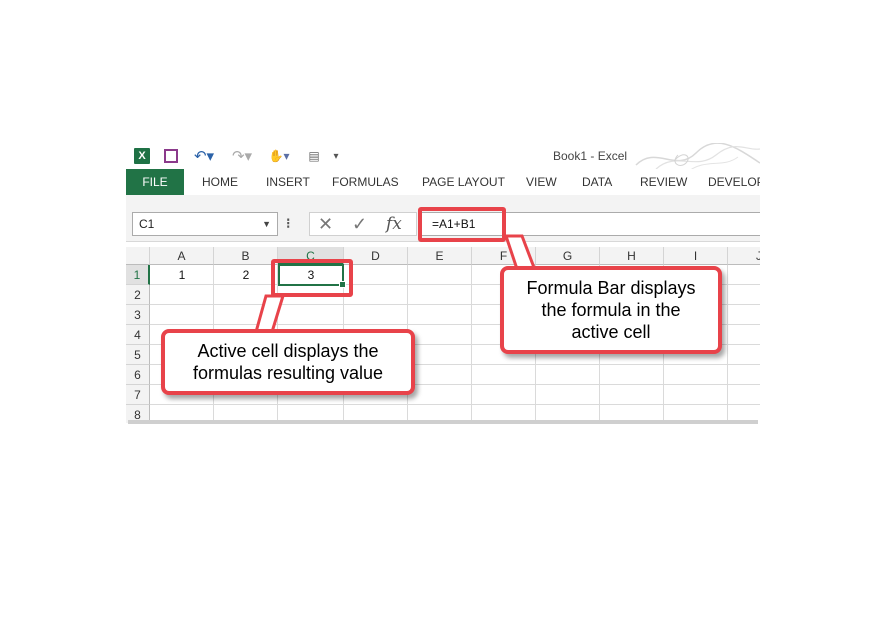 This screenshot has width=894, height=623. I want to click on formula-bar-highlight, so click(462, 224).